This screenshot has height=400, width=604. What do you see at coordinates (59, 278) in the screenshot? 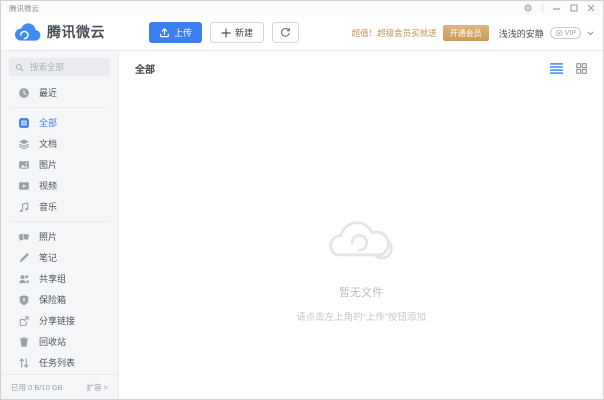
I see `sidebar-item-share-group: 共享组` at bounding box center [59, 278].